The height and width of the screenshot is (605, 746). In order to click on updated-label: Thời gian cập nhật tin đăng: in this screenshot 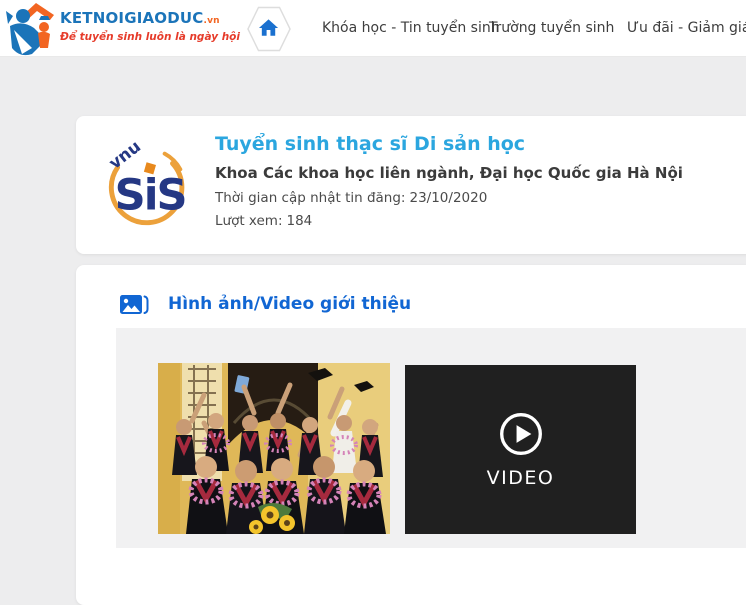, I will do `click(310, 198)`.